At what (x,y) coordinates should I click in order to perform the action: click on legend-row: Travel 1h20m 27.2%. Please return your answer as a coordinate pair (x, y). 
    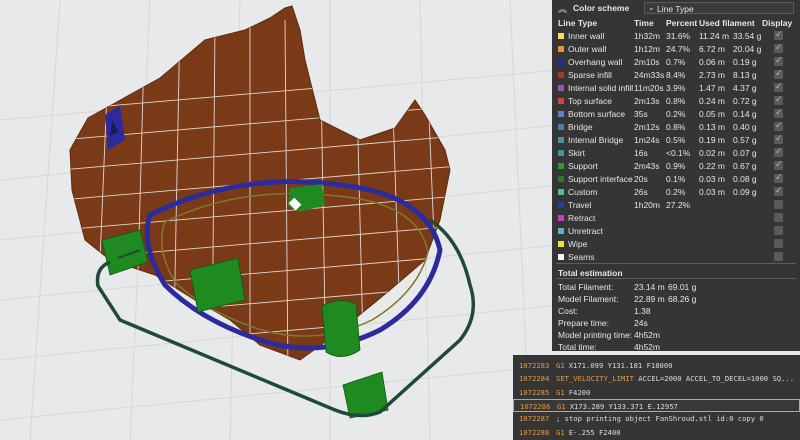
    Looking at the image, I should click on (676, 205).